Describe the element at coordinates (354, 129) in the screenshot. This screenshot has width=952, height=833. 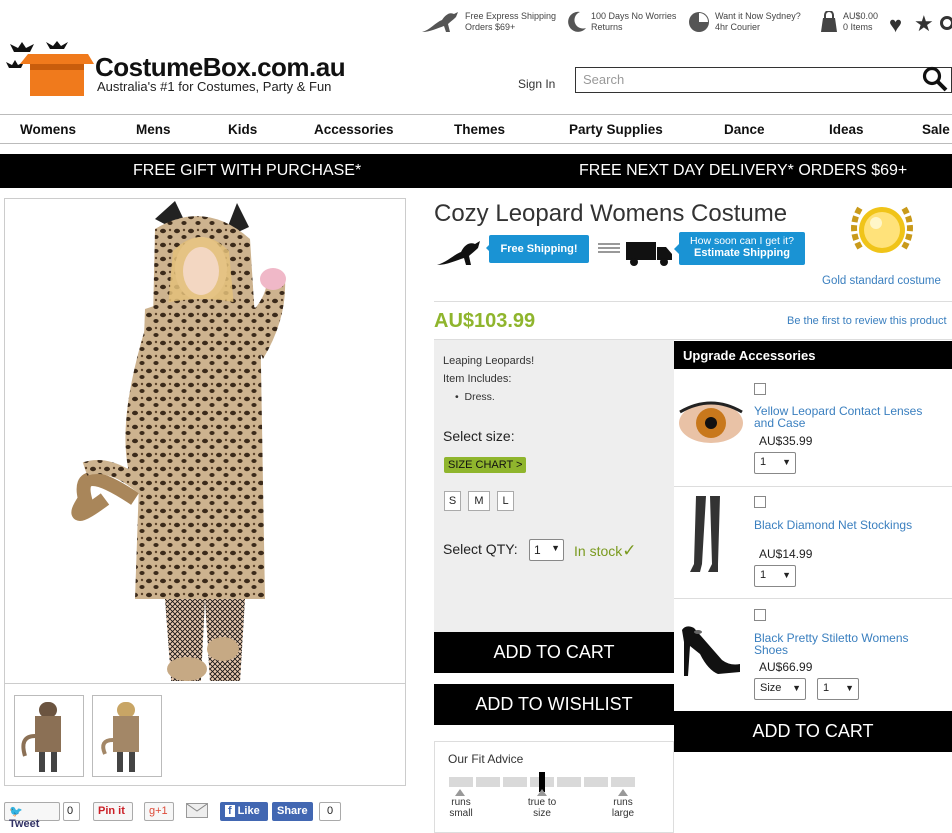
I see `nav-accessories: Accessories` at that location.